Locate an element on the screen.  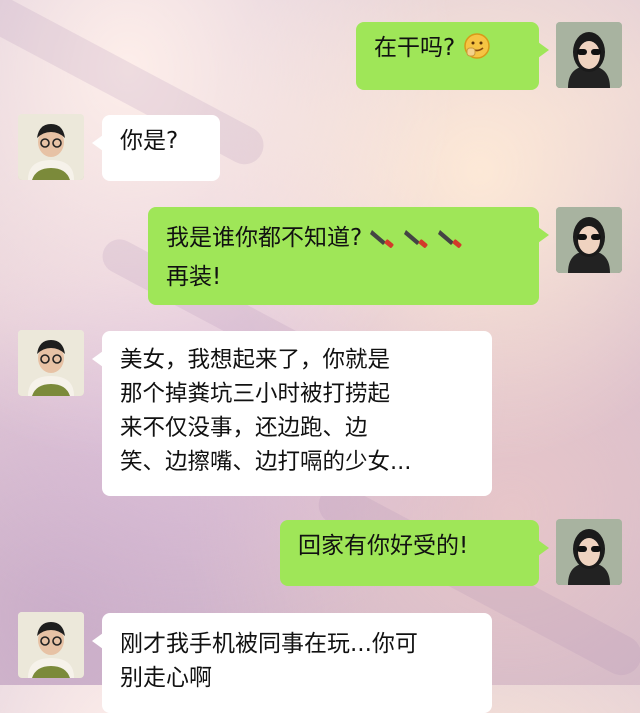
message-text: 我是谁你都不知道? is located at coordinates (264, 238).